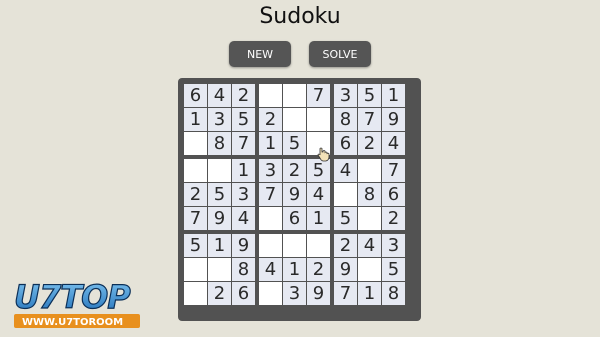 The image size is (600, 337). I want to click on page-title: Sudoku, so click(300, 16).